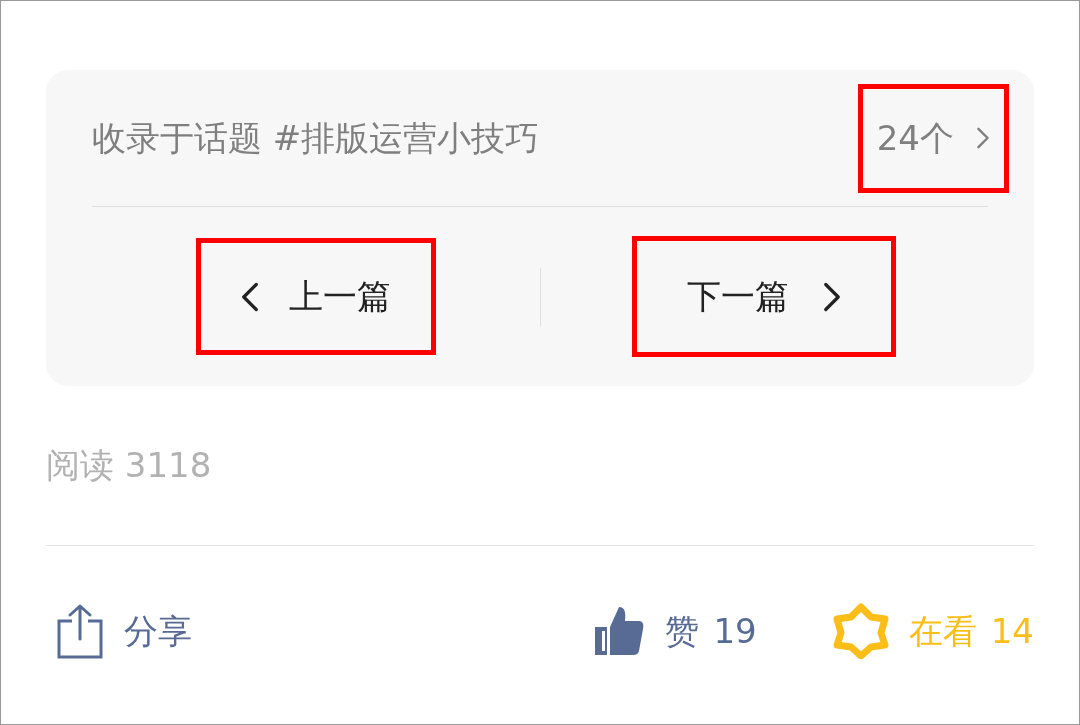 This screenshot has width=1080, height=725. What do you see at coordinates (129, 465) in the screenshot?
I see `read-count: 阅读 3118` at bounding box center [129, 465].